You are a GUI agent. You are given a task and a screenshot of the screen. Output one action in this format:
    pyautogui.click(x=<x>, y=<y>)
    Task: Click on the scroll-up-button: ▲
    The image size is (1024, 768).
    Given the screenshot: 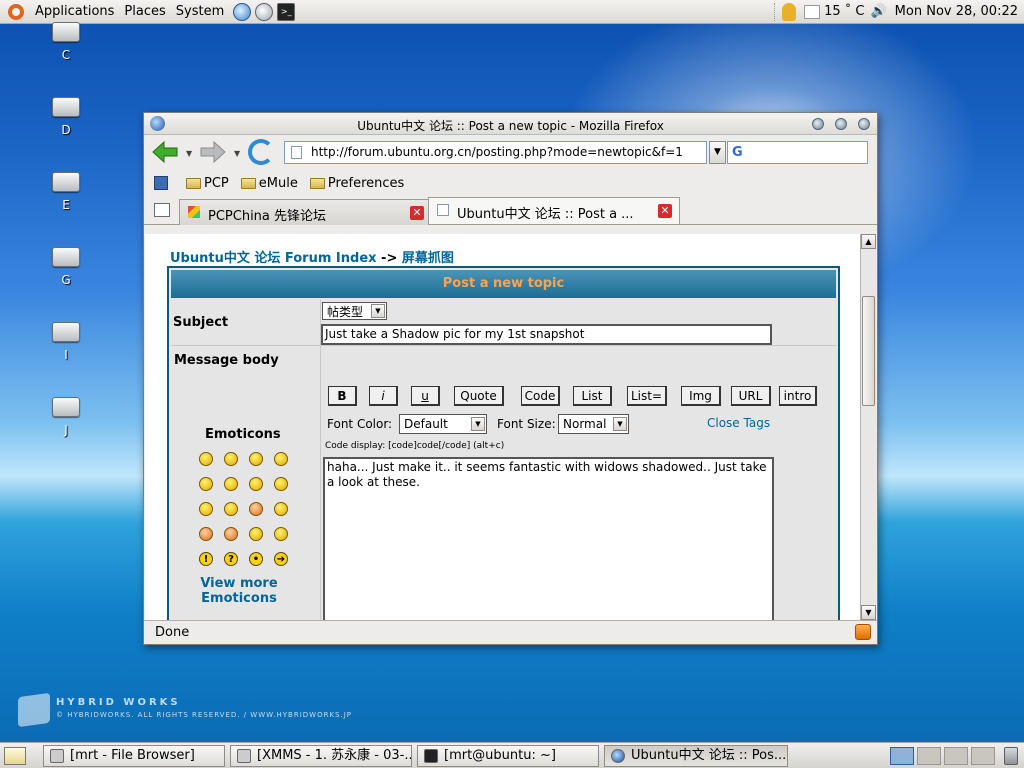 What is the action you would take?
    pyautogui.click(x=868, y=241)
    